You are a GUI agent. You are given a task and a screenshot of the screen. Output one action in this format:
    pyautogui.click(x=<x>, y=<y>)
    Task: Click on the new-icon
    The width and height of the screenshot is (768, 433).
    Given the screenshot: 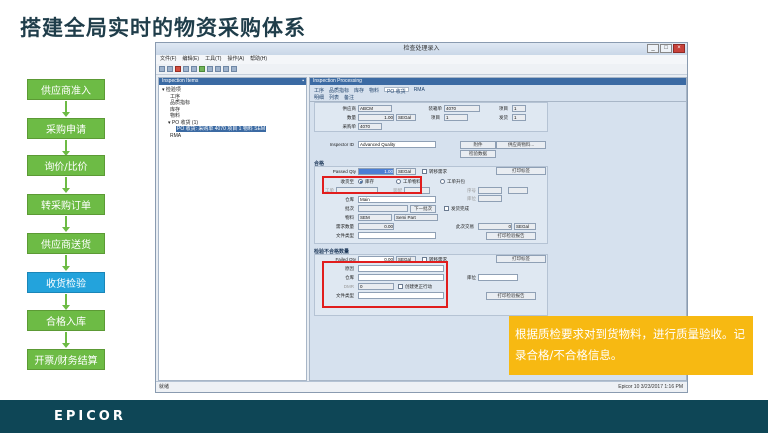 What is the action you would take?
    pyautogui.click(x=162, y=69)
    